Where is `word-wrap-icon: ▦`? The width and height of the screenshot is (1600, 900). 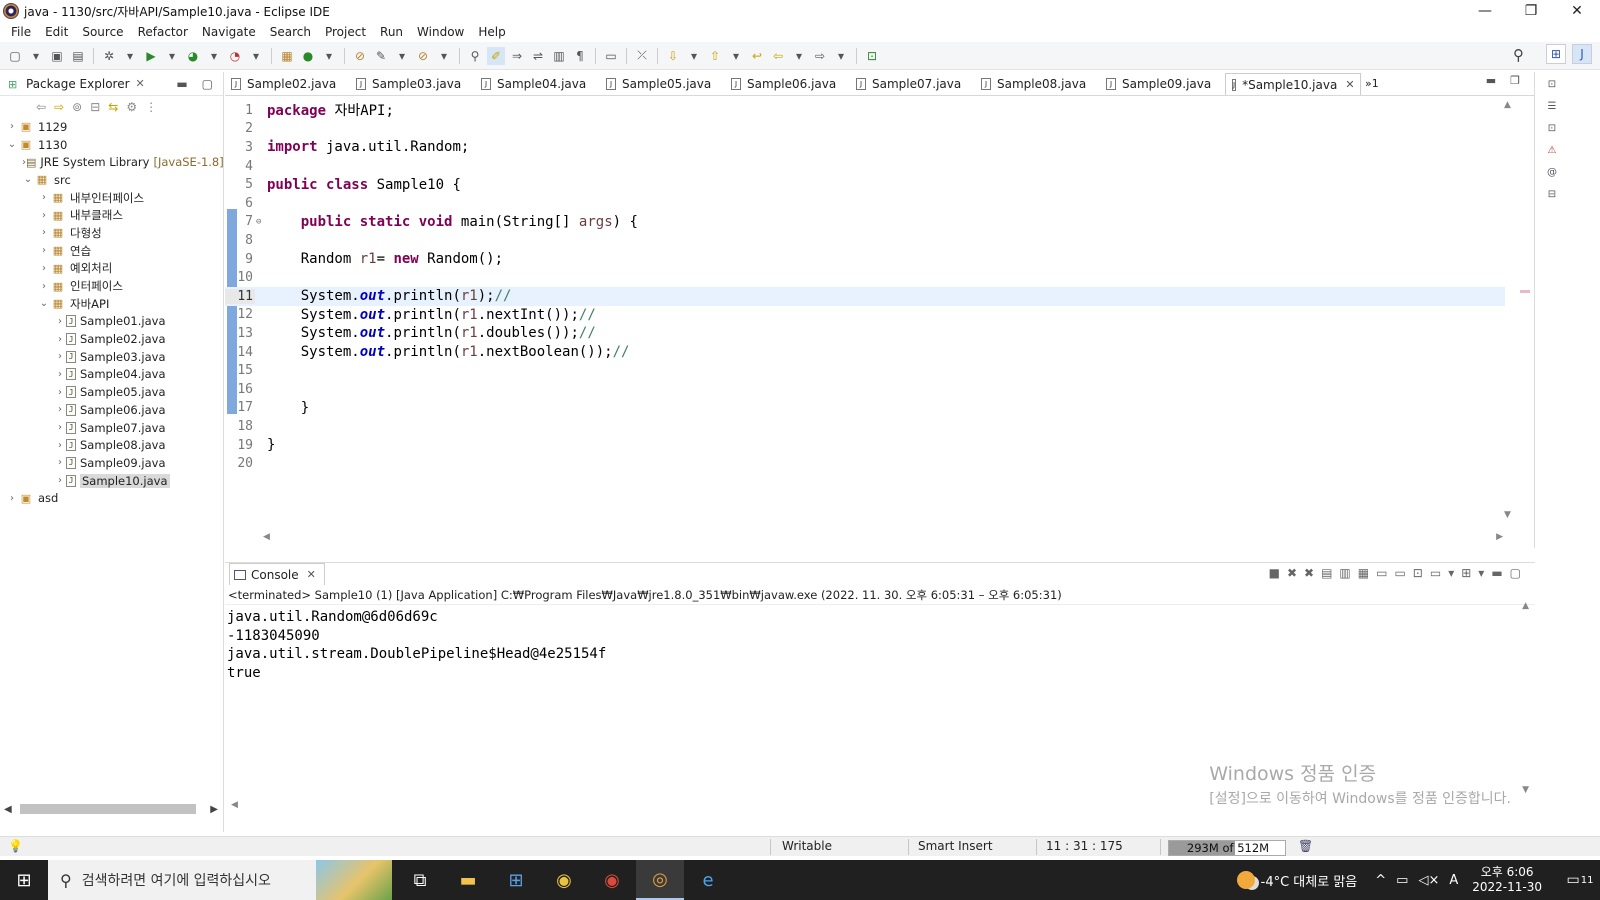 word-wrap-icon: ▦ is located at coordinates (1363, 573).